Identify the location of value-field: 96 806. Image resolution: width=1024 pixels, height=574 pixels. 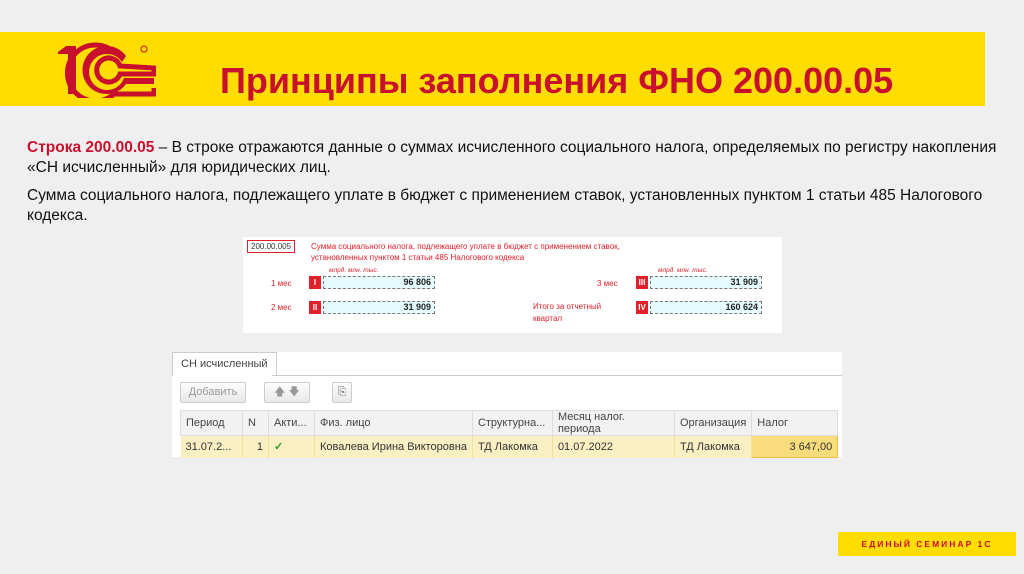
(379, 282).